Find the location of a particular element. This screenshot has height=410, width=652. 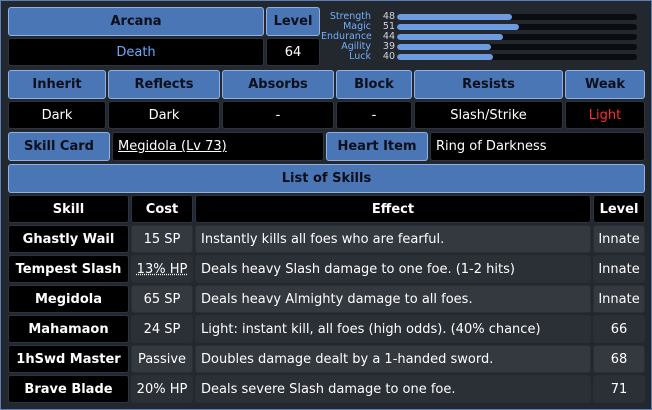

skill-cost: 13% HP is located at coordinates (162, 269).